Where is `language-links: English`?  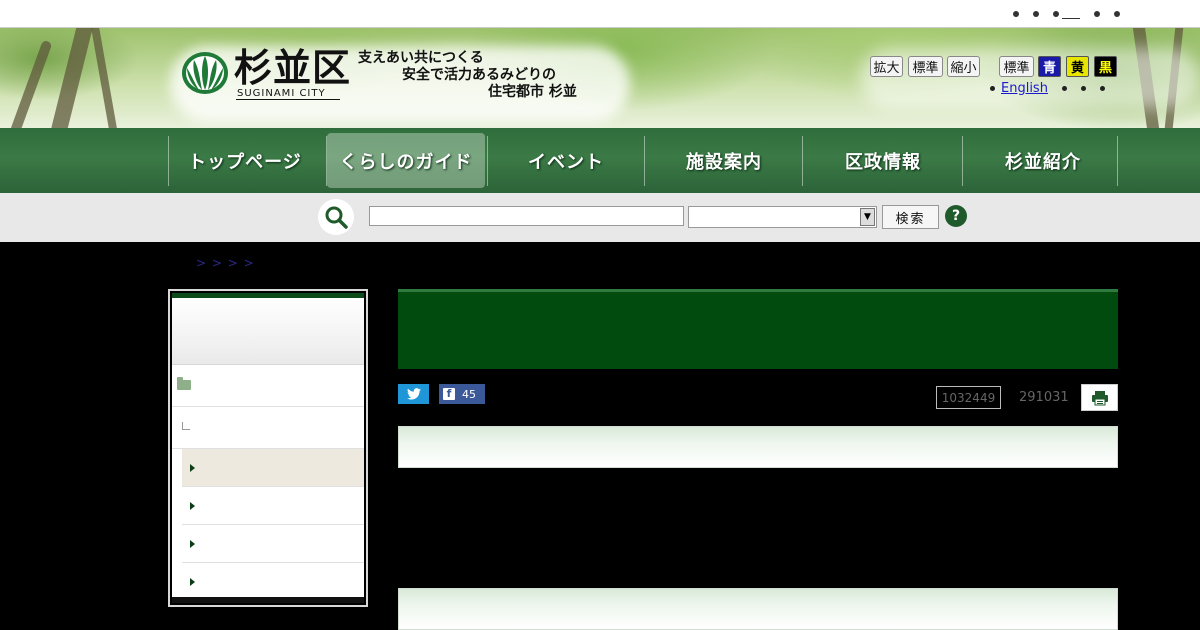
language-links: English is located at coordinates (1047, 88).